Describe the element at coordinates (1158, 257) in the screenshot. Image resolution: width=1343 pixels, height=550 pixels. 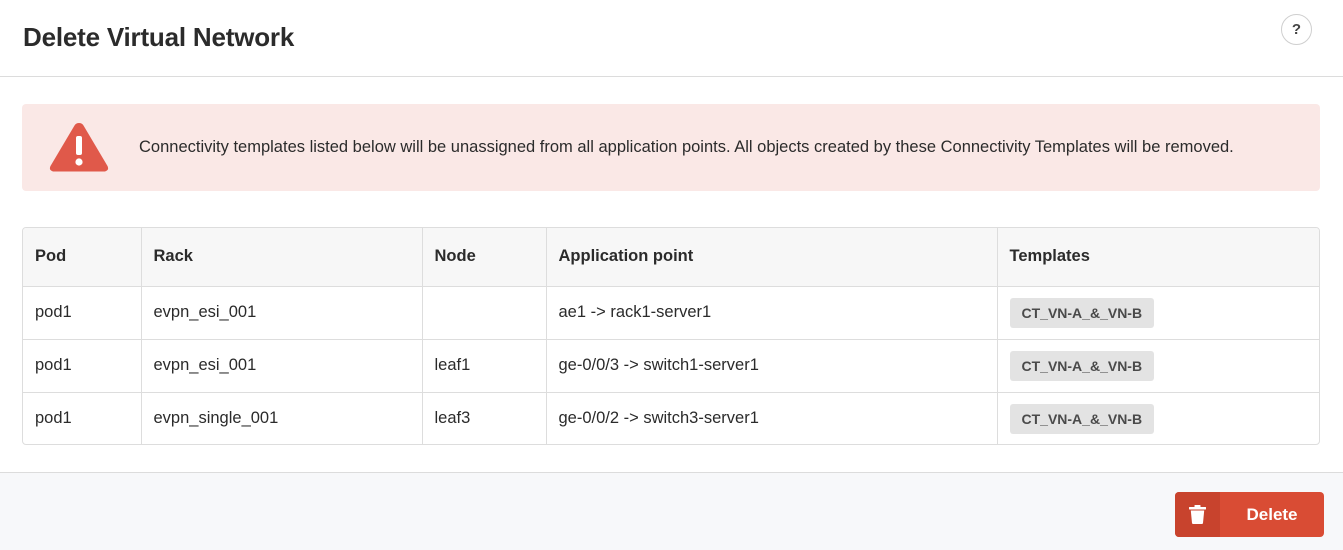
I see `column-header-templates: Templates` at that location.